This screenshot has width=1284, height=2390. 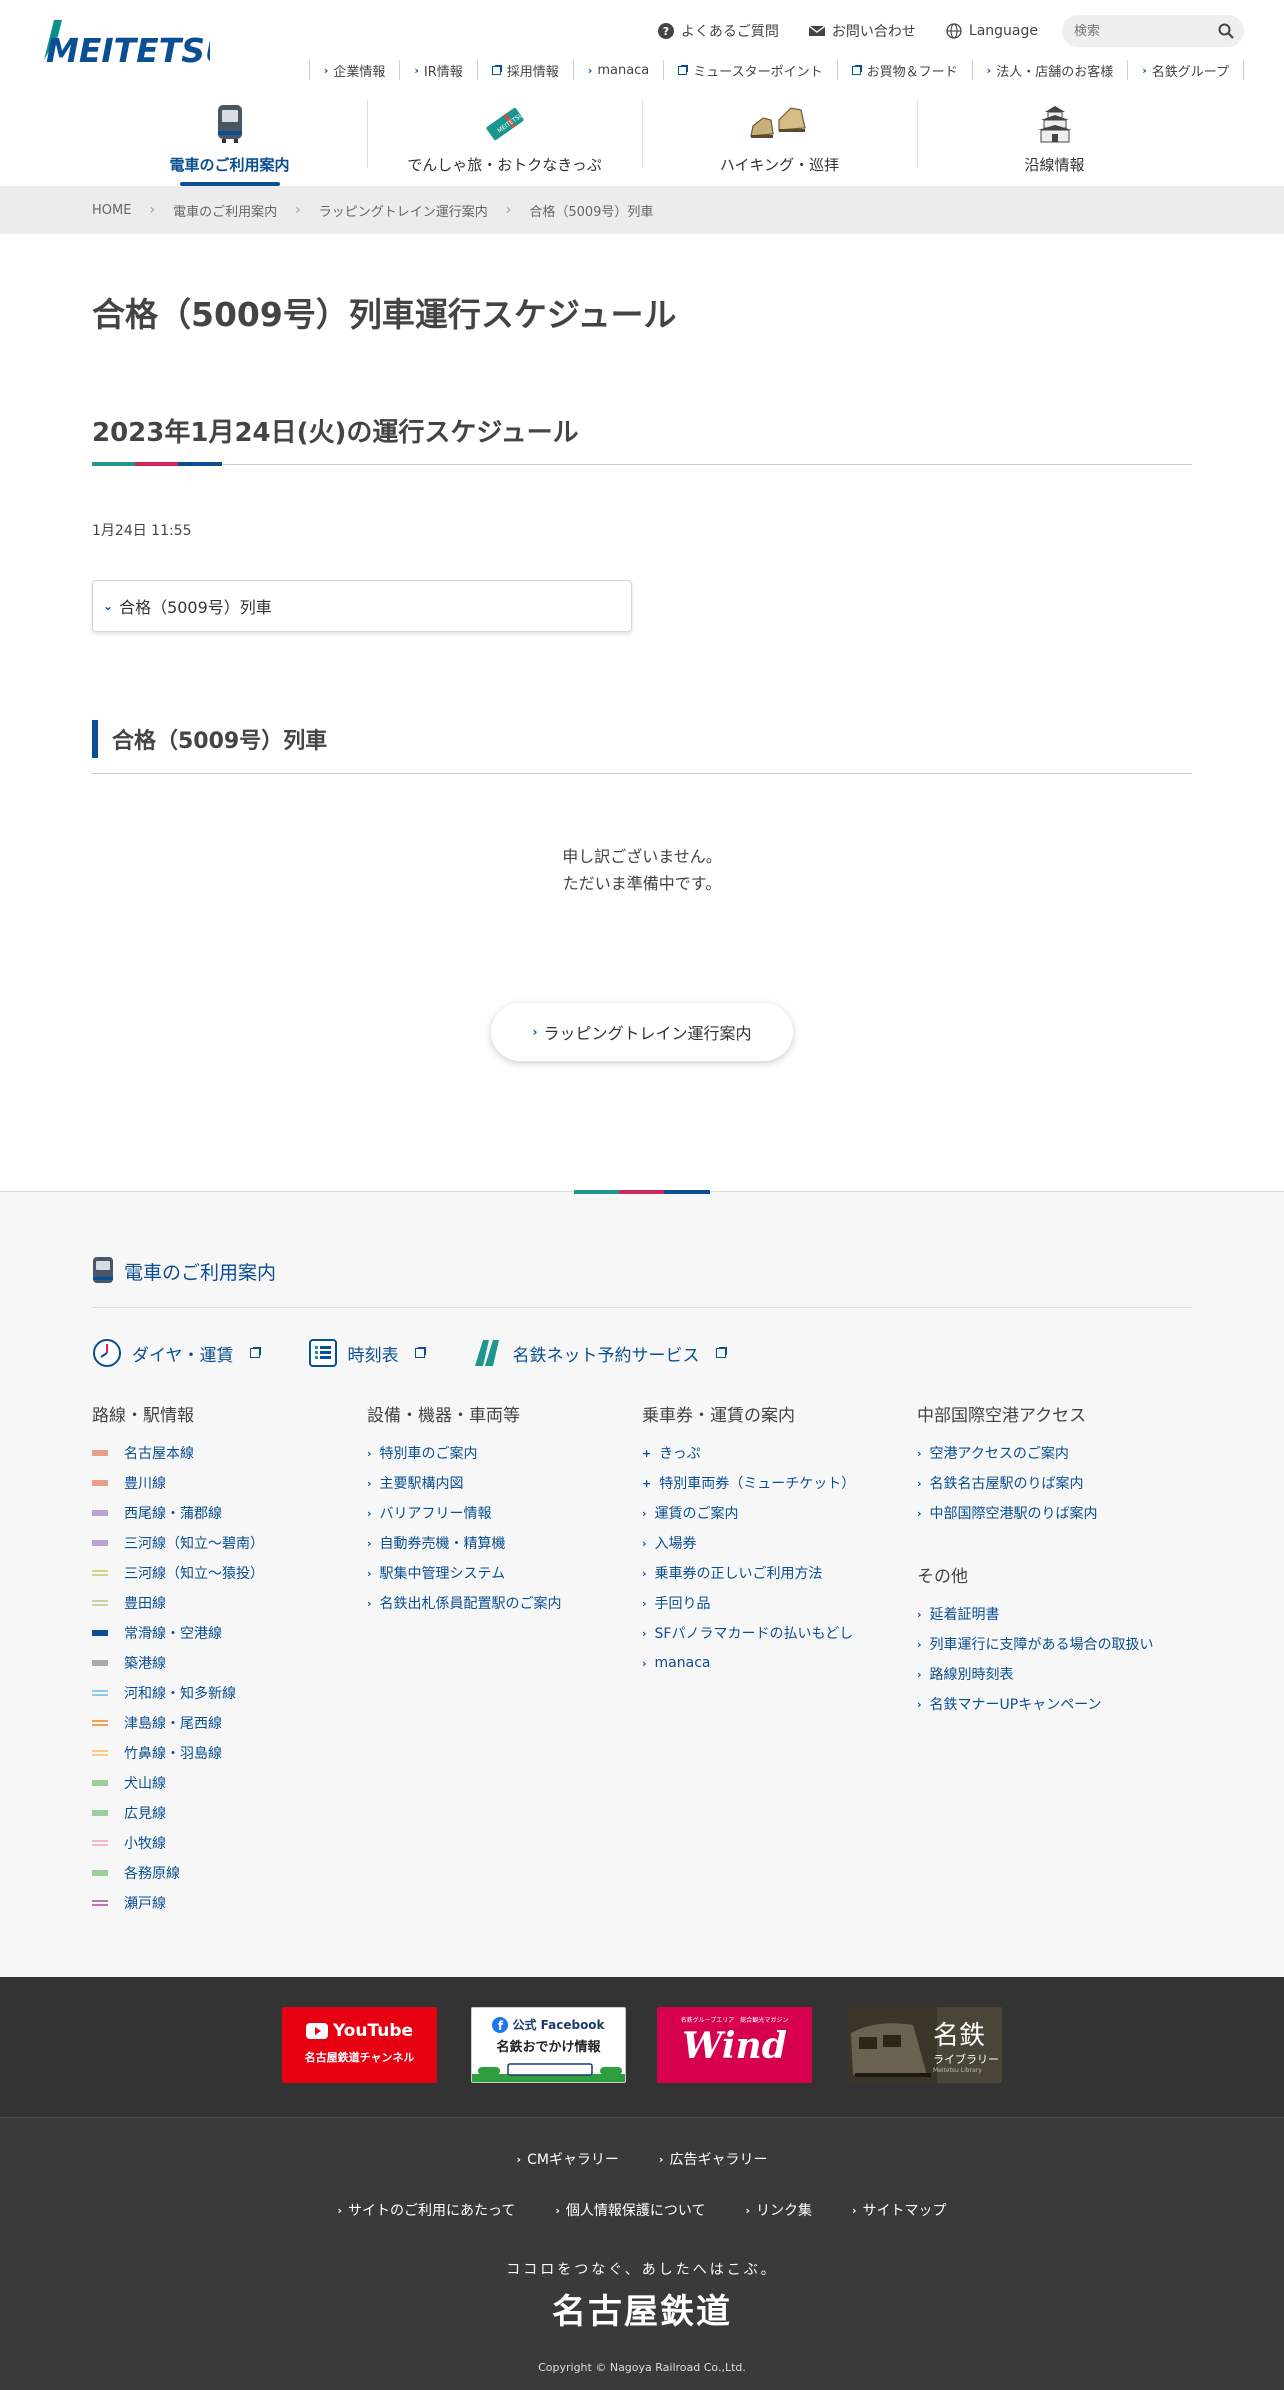 What do you see at coordinates (145, 1604) in the screenshot?
I see `line-link-label: 豊田線` at bounding box center [145, 1604].